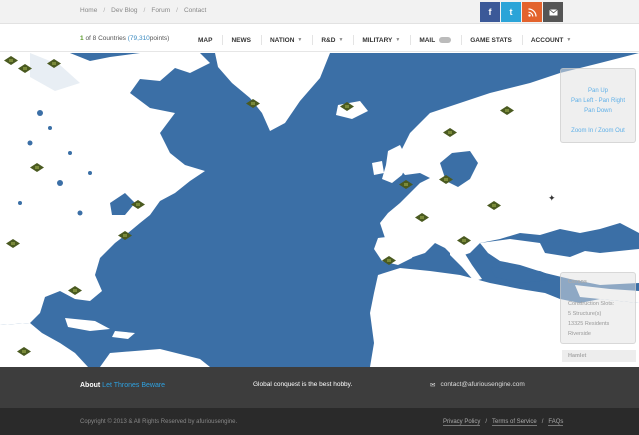 The height and width of the screenshot is (435, 639). What do you see at coordinates (598, 111) in the screenshot?
I see `pan-down-button: Pan Down` at bounding box center [598, 111].